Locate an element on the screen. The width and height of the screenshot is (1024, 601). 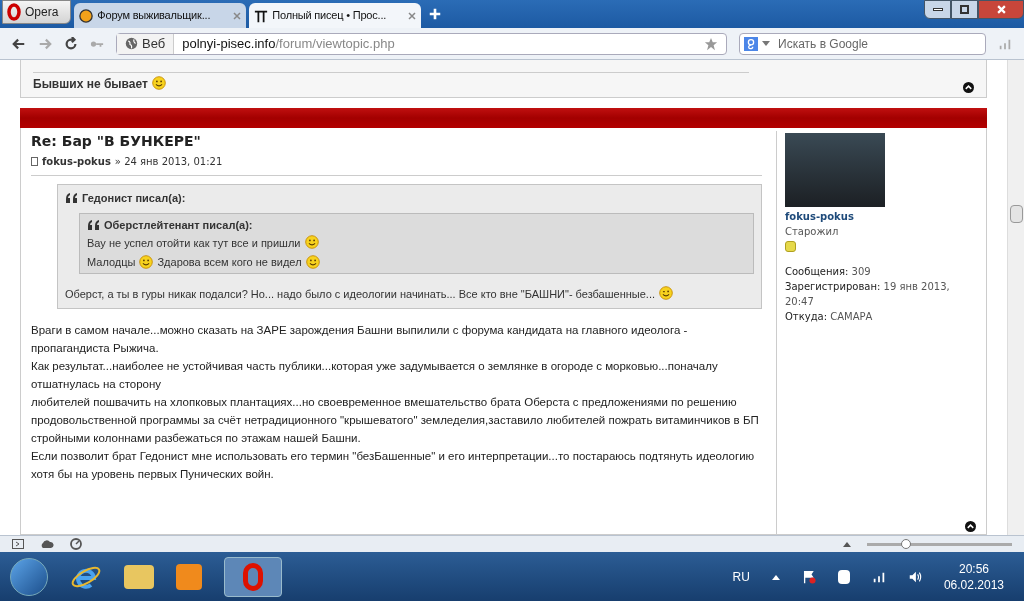
rank-badge-icon is located at coordinates (790, 246).